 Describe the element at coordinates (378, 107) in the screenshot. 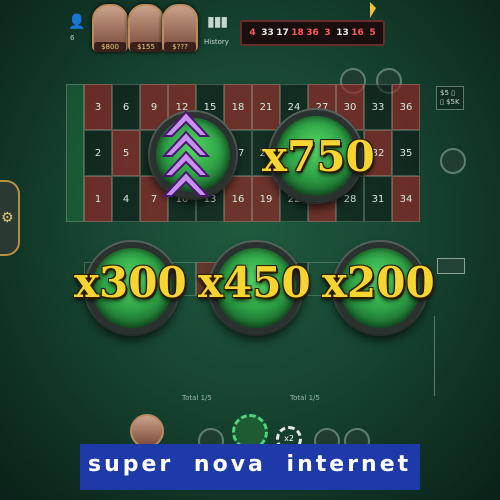

I see `bet-cell: 33` at that location.